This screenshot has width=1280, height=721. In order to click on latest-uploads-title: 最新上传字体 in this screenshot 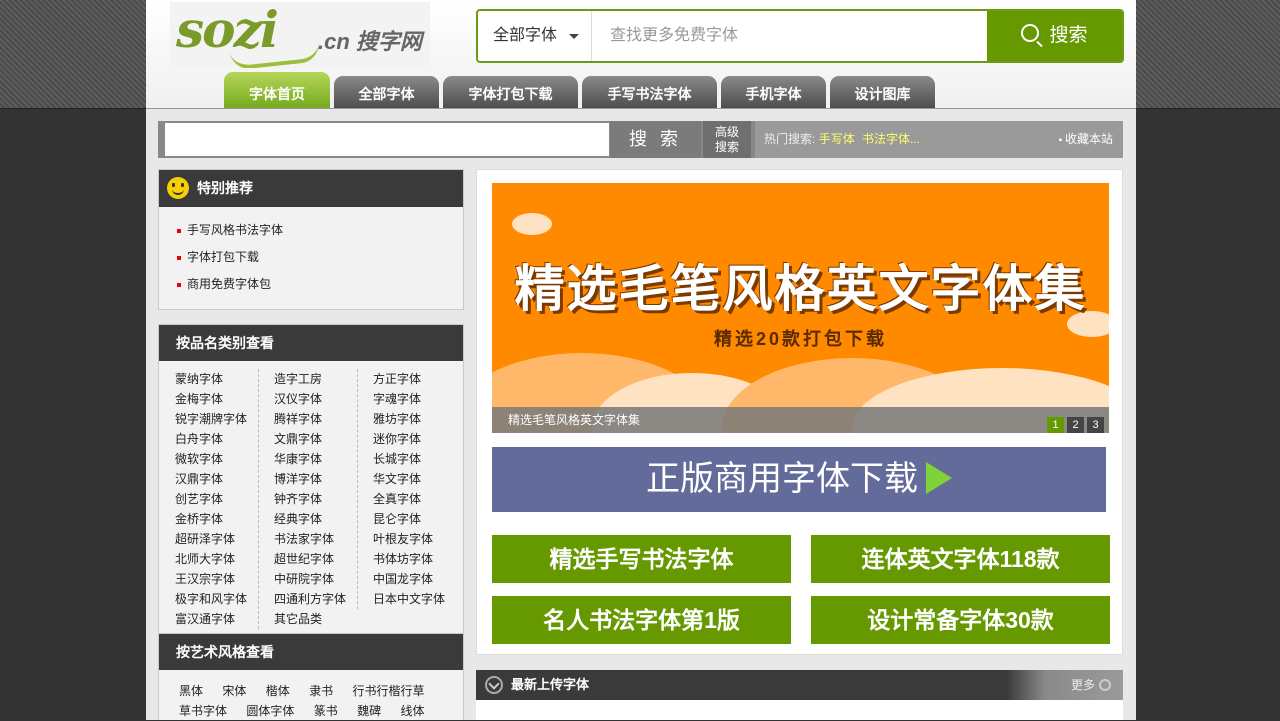, I will do `click(550, 684)`.